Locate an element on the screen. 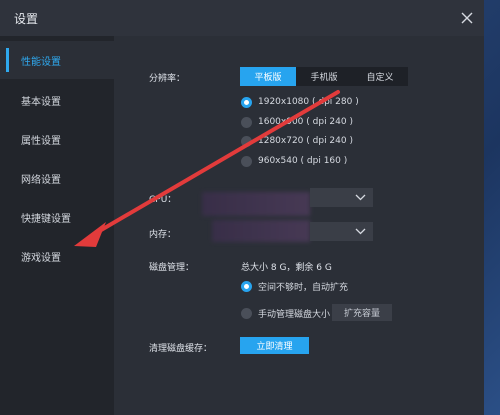 This screenshot has height=415, width=500. resolution-option-label: 1920x1080 ( dpi 280 ) is located at coordinates (308, 102).